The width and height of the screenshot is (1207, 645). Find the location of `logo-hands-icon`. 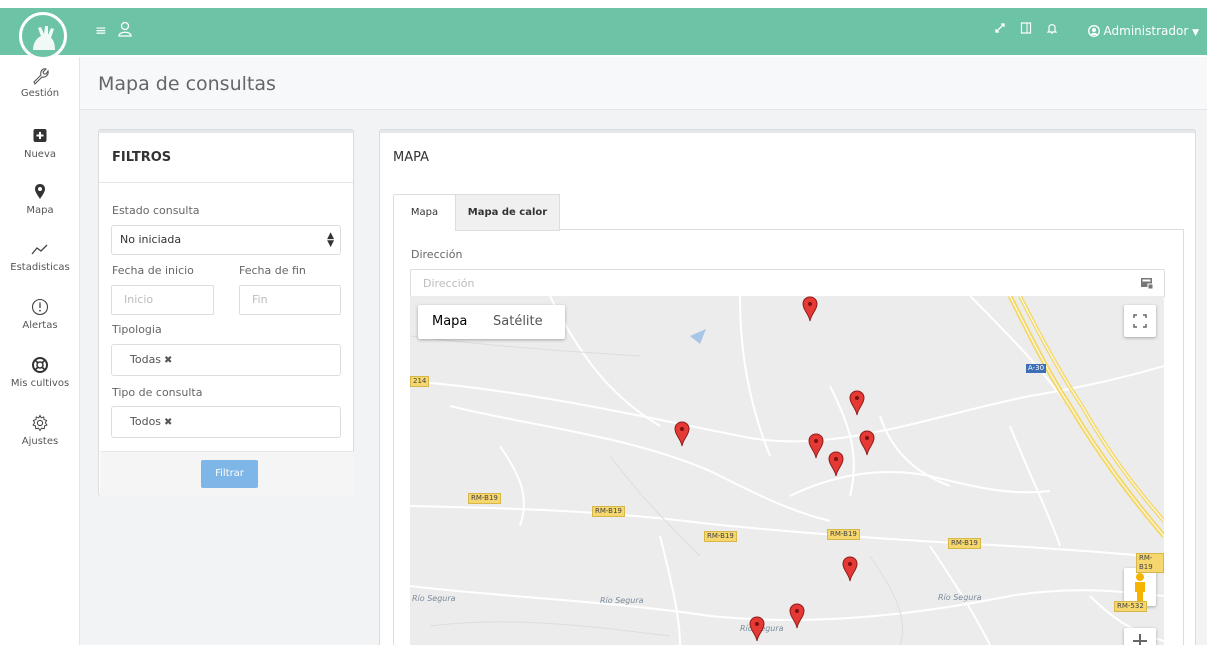

logo-hands-icon is located at coordinates (44, 38).